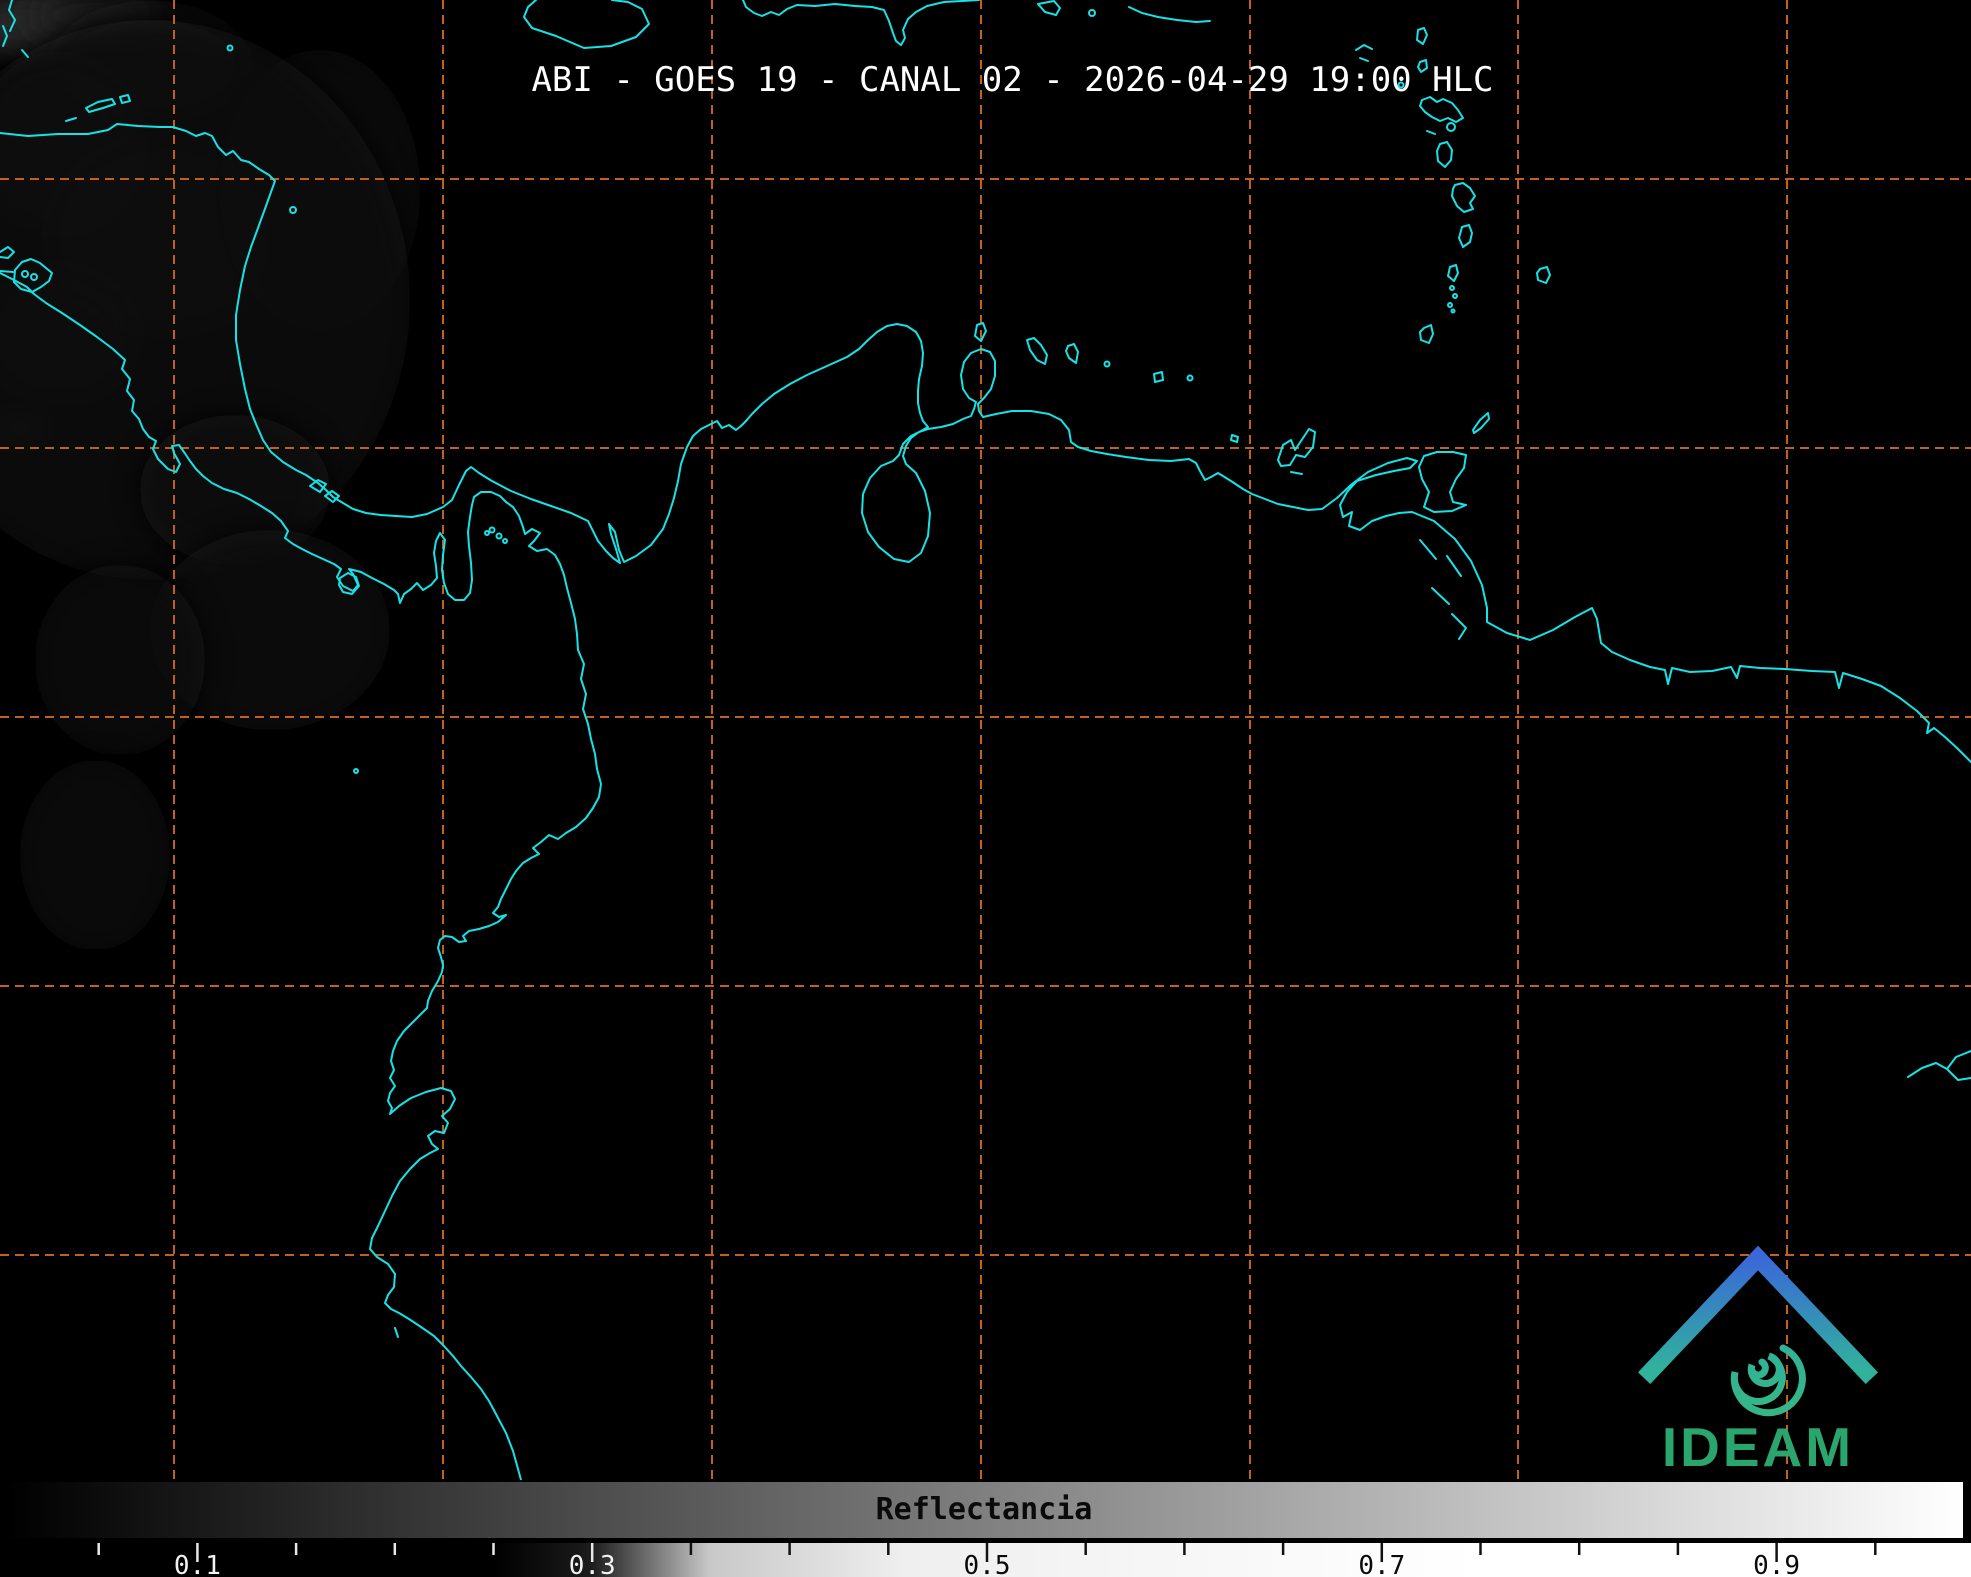 This screenshot has height=1577, width=1971. I want to click on colorbar-gradient: Reflectancia, so click(984, 1511).